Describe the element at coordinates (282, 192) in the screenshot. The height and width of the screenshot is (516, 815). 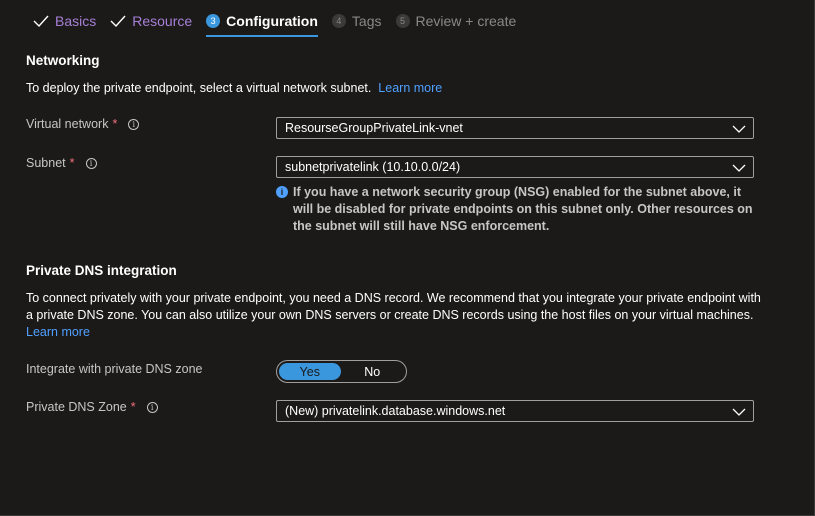
I see `info-circle-icon: i` at that location.